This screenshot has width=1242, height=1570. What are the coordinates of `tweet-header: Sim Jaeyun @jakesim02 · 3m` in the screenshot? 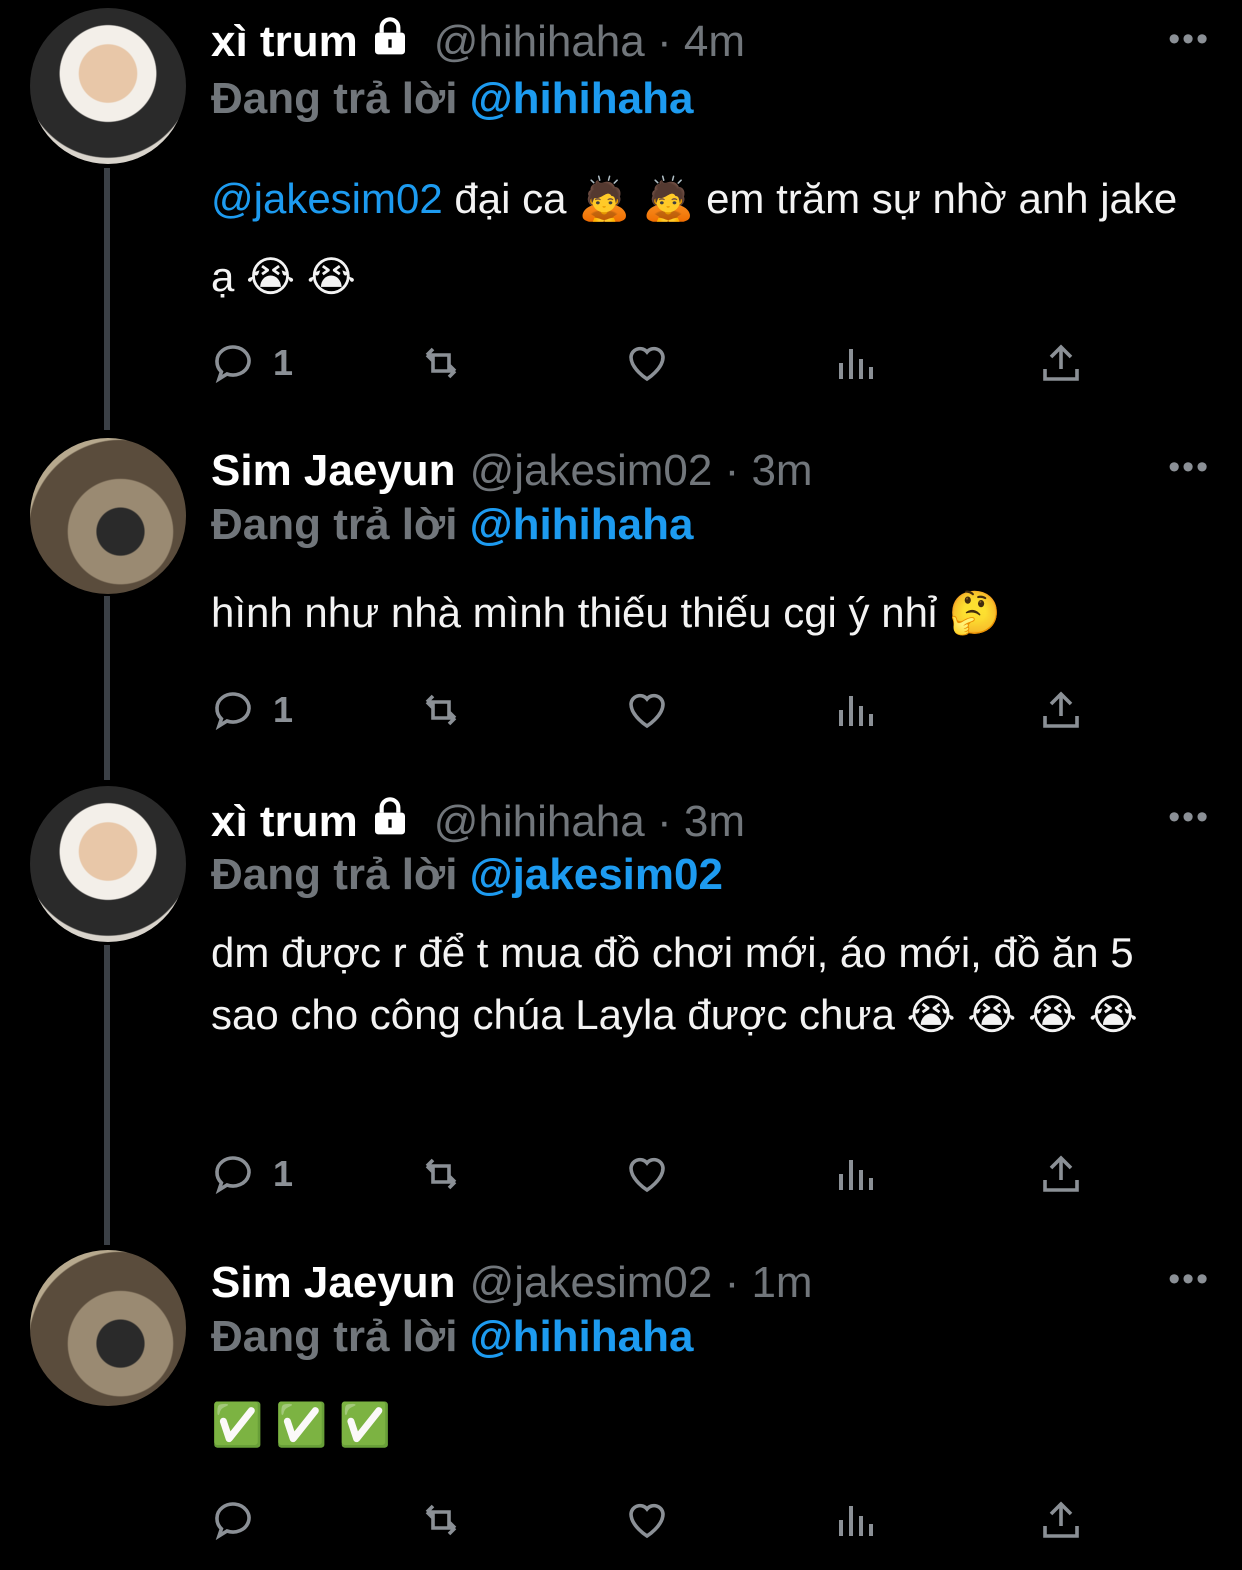 It's located at (512, 471).